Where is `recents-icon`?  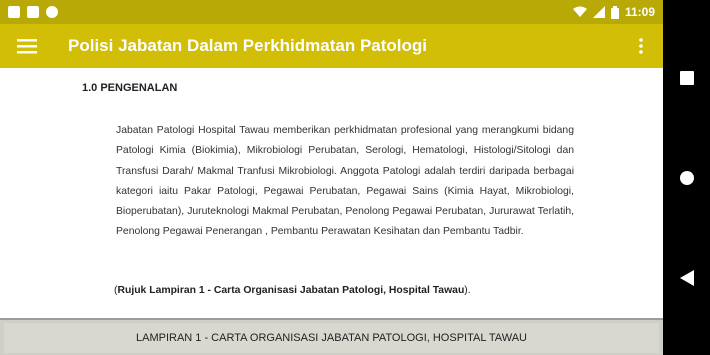 recents-icon is located at coordinates (687, 78).